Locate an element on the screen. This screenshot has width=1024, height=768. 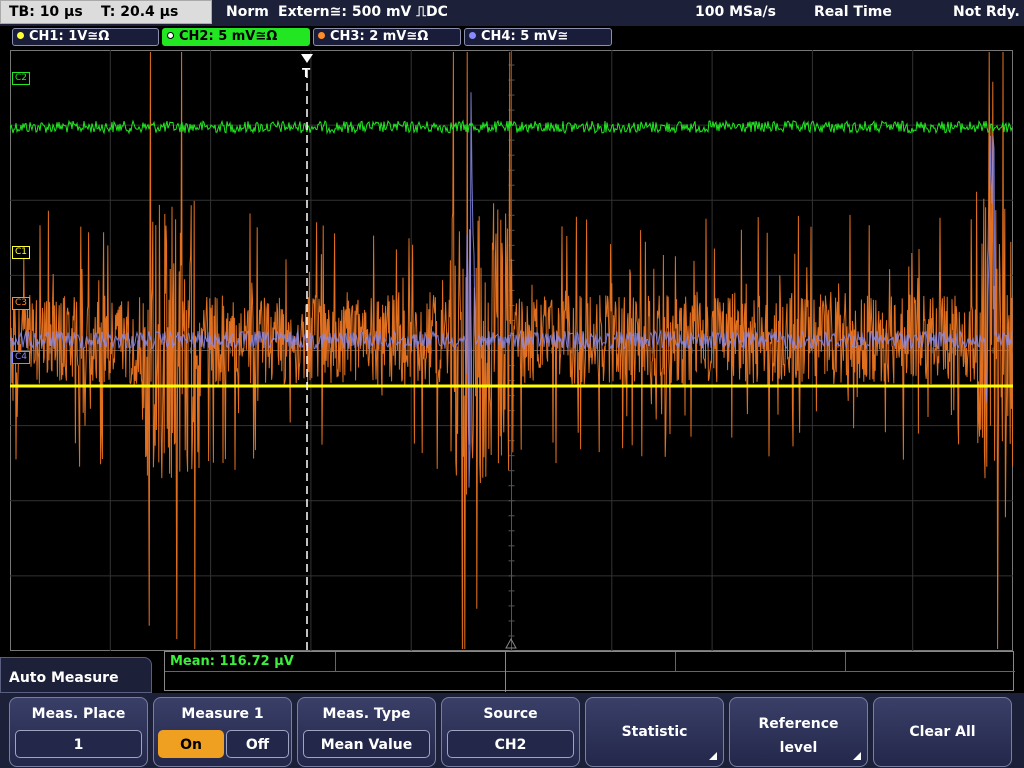
clear-all-softkey: Clear All is located at coordinates (942, 732).